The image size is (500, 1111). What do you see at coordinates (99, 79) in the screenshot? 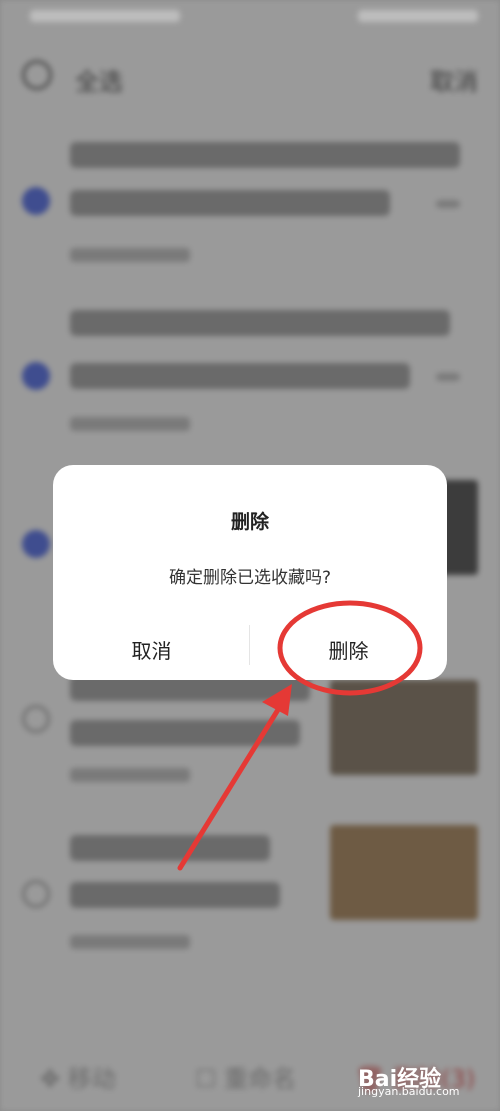
I see `select-all-label: 全选` at bounding box center [99, 79].